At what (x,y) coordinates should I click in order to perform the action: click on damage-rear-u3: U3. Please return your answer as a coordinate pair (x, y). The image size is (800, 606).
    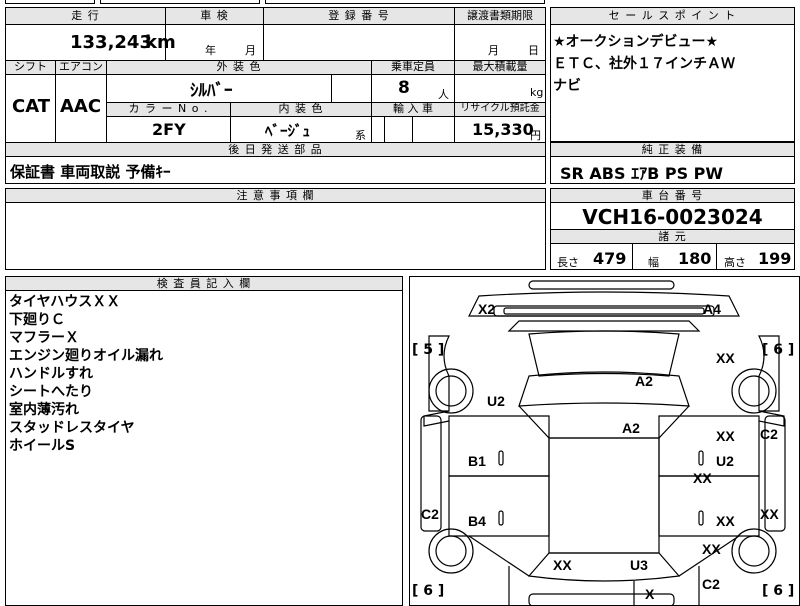
    Looking at the image, I should click on (639, 565).